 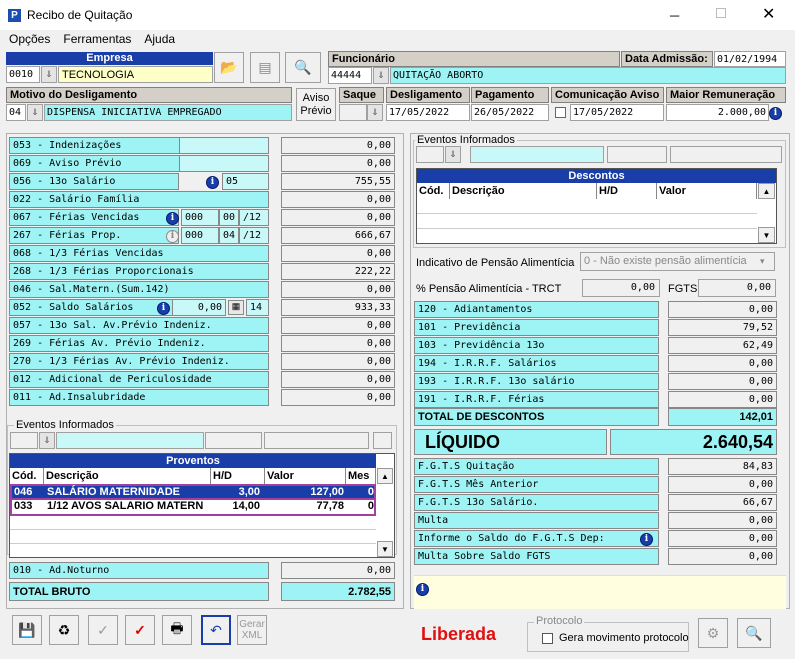 I want to click on fgts-value-5: 0,00, so click(x=722, y=556).